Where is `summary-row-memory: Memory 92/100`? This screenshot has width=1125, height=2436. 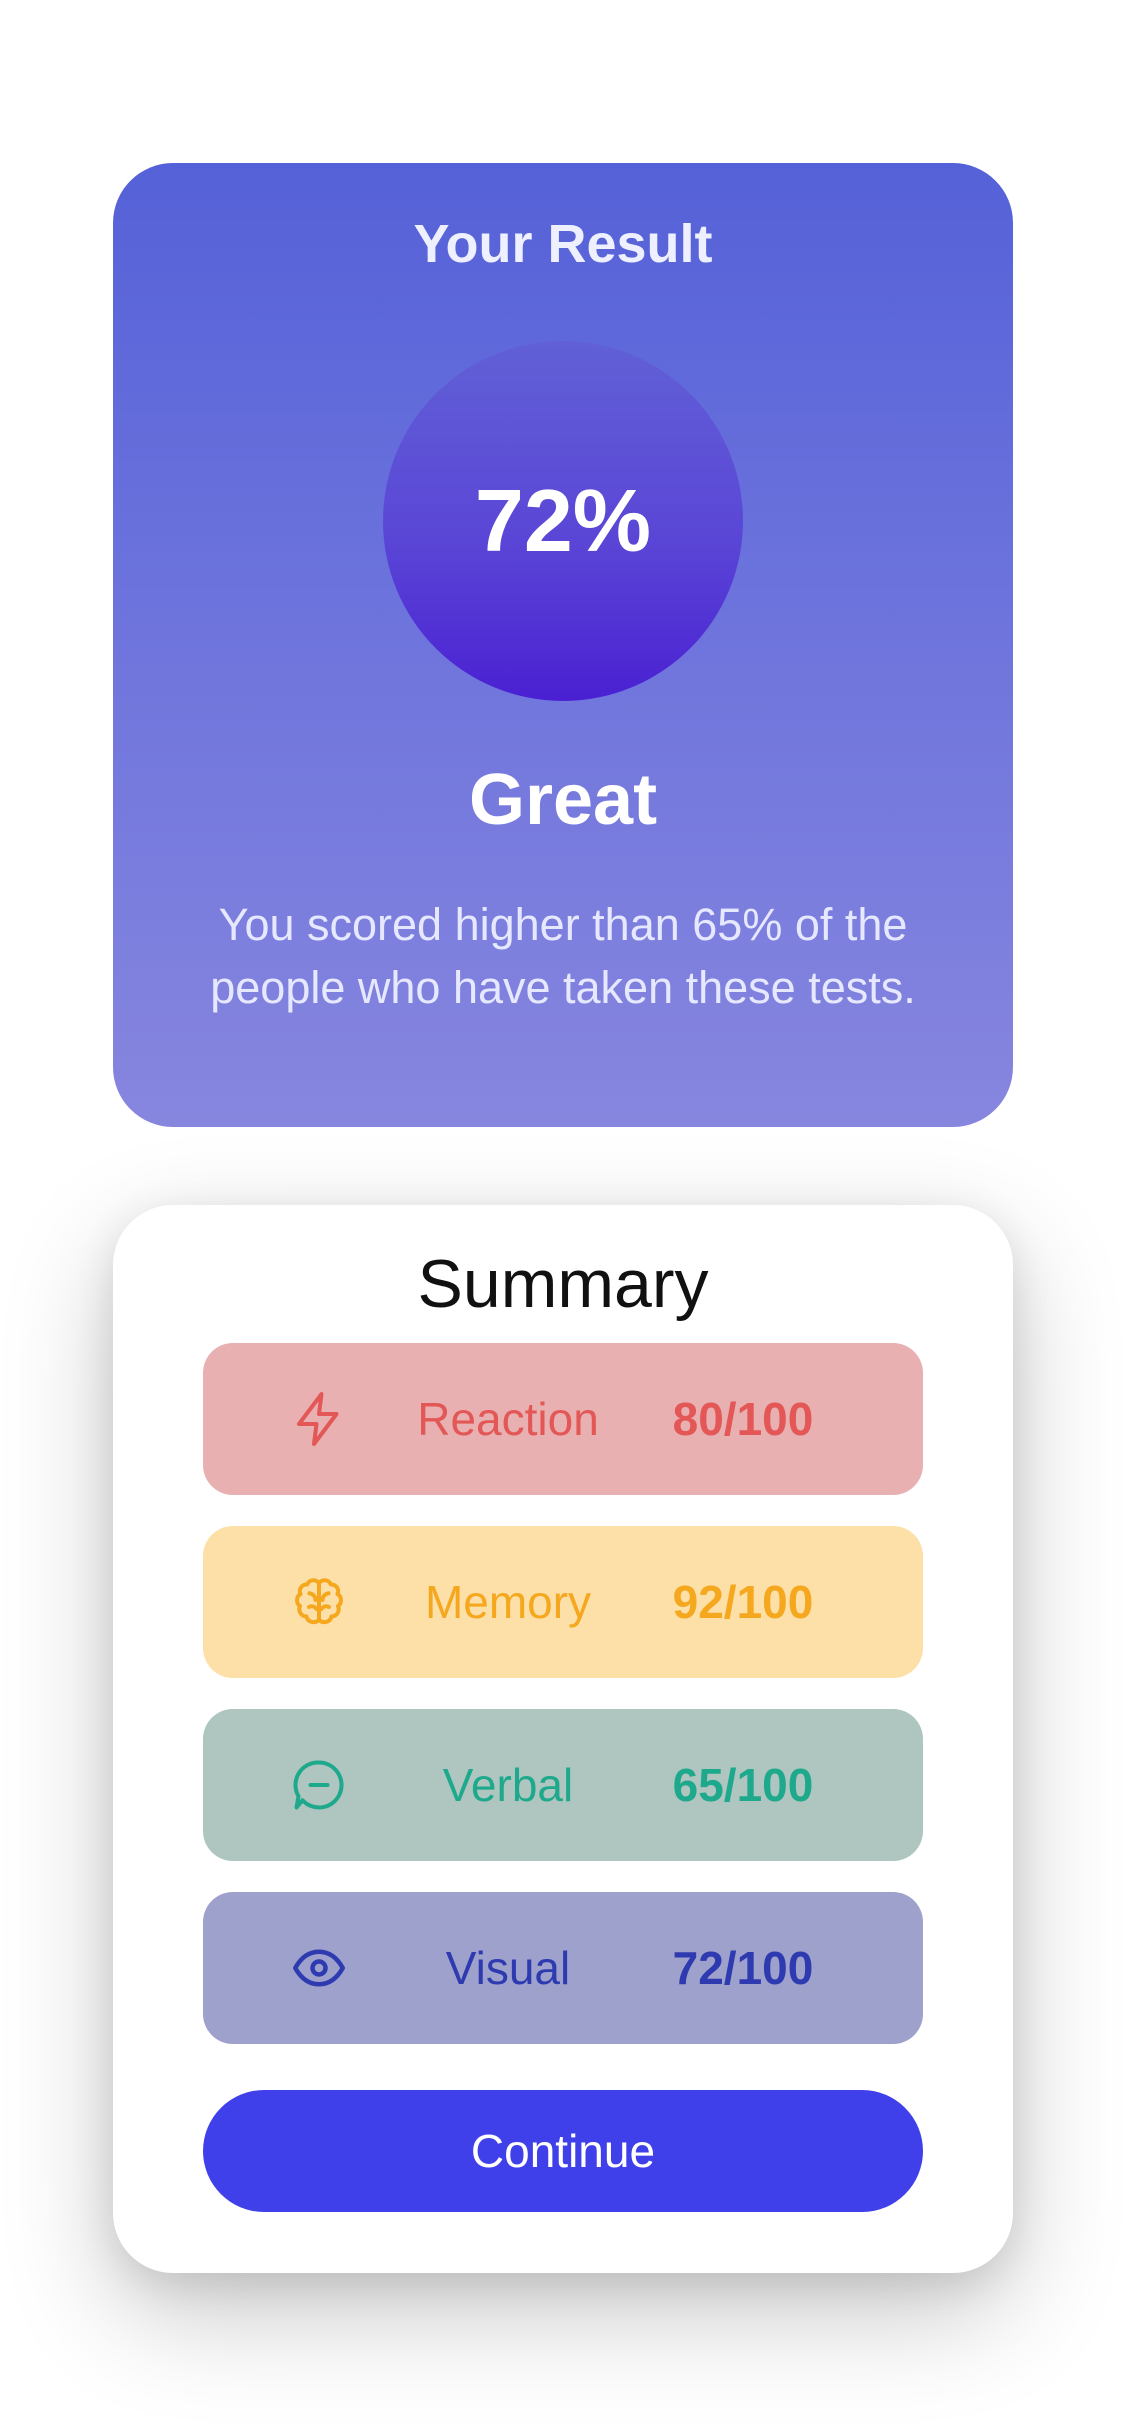 summary-row-memory: Memory 92/100 is located at coordinates (563, 1602).